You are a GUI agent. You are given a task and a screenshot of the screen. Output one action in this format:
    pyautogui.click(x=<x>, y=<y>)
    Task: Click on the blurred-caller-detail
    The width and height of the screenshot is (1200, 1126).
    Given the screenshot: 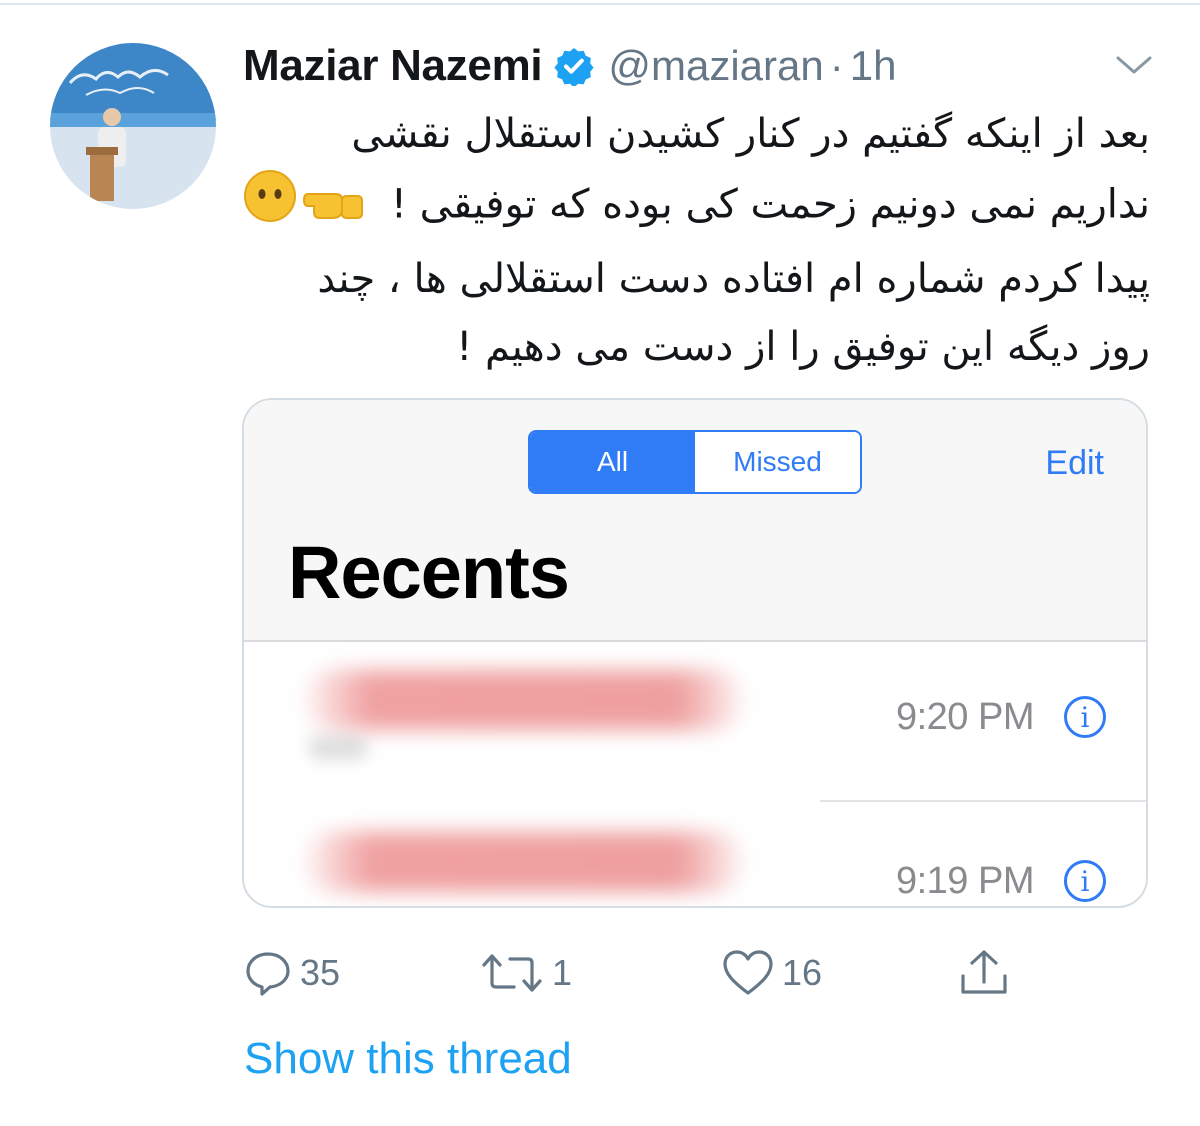 What is the action you would take?
    pyautogui.click(x=338, y=748)
    